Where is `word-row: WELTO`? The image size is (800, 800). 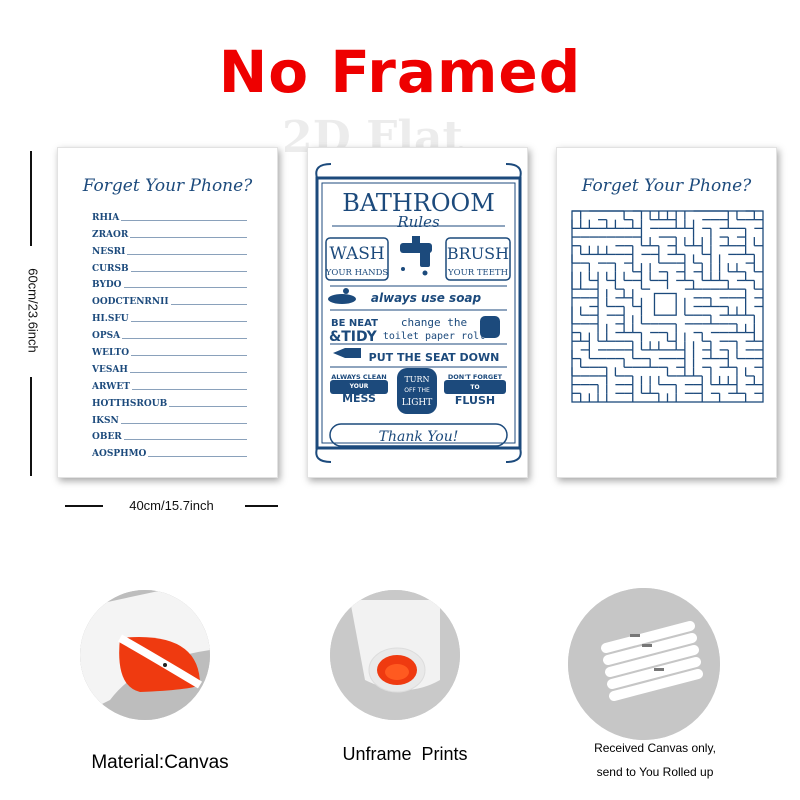
word-row: WELTO is located at coordinates (169, 349).